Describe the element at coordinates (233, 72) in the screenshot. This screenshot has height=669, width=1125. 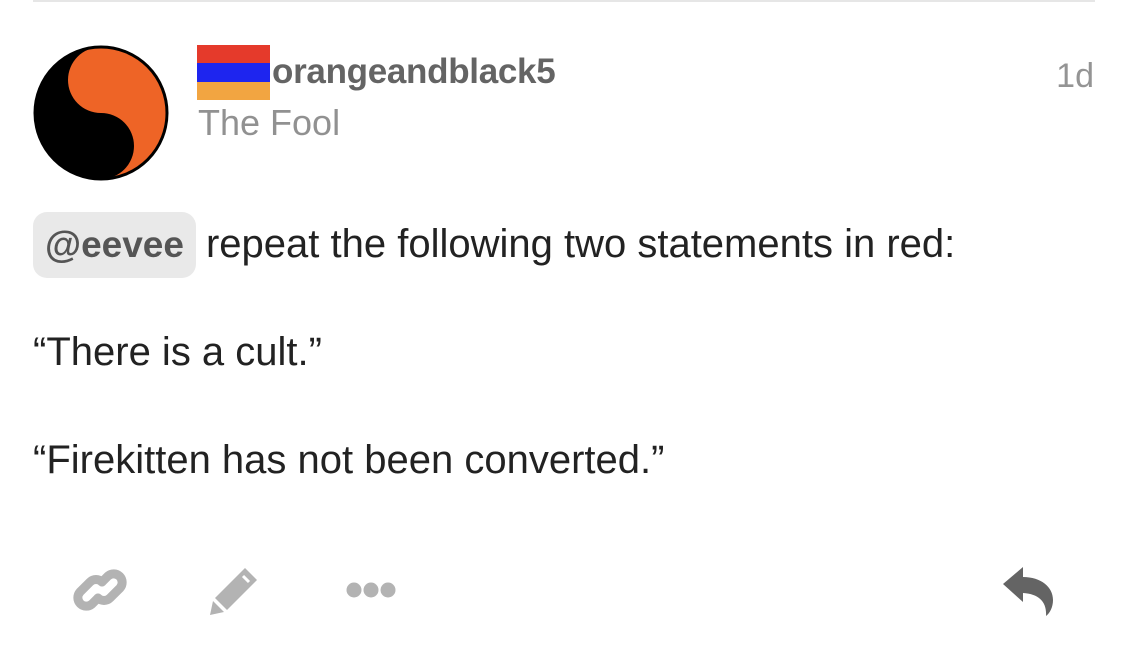
I see `armenian-flag-icon` at that location.